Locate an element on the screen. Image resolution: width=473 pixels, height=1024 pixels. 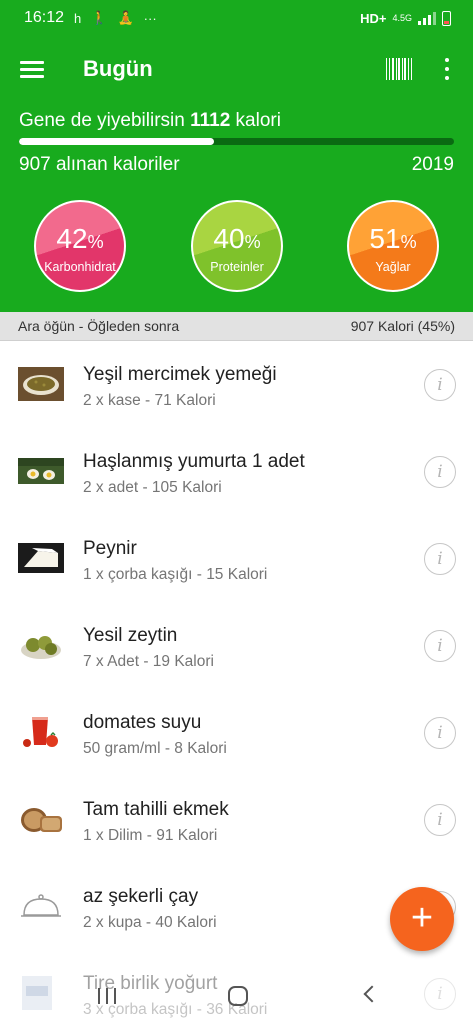
tomato-juice-image is located at coordinates (40, 732).